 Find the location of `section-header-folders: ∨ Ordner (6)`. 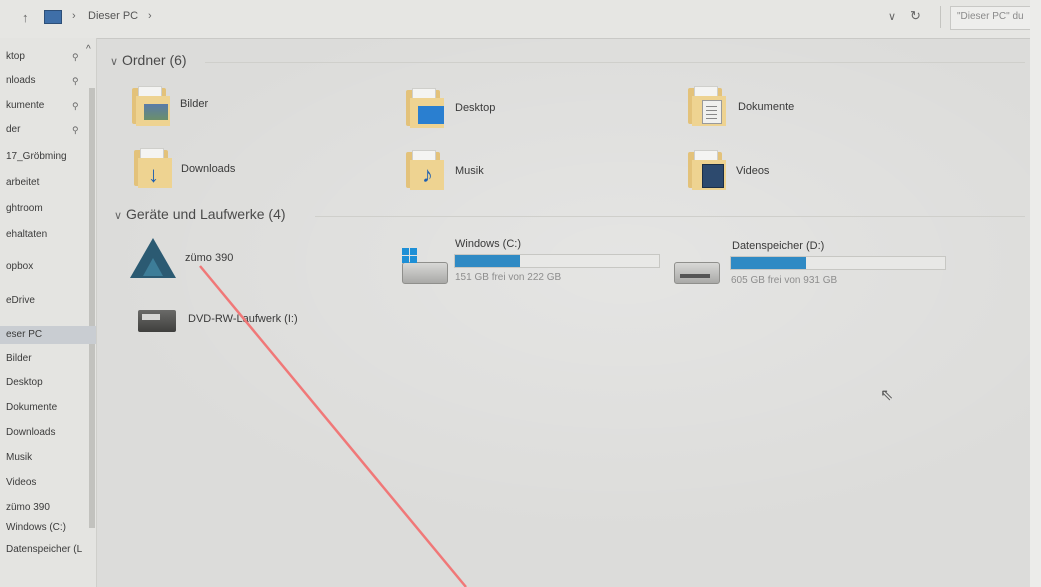

section-header-folders: ∨ Ordner (6) is located at coordinates (148, 60).